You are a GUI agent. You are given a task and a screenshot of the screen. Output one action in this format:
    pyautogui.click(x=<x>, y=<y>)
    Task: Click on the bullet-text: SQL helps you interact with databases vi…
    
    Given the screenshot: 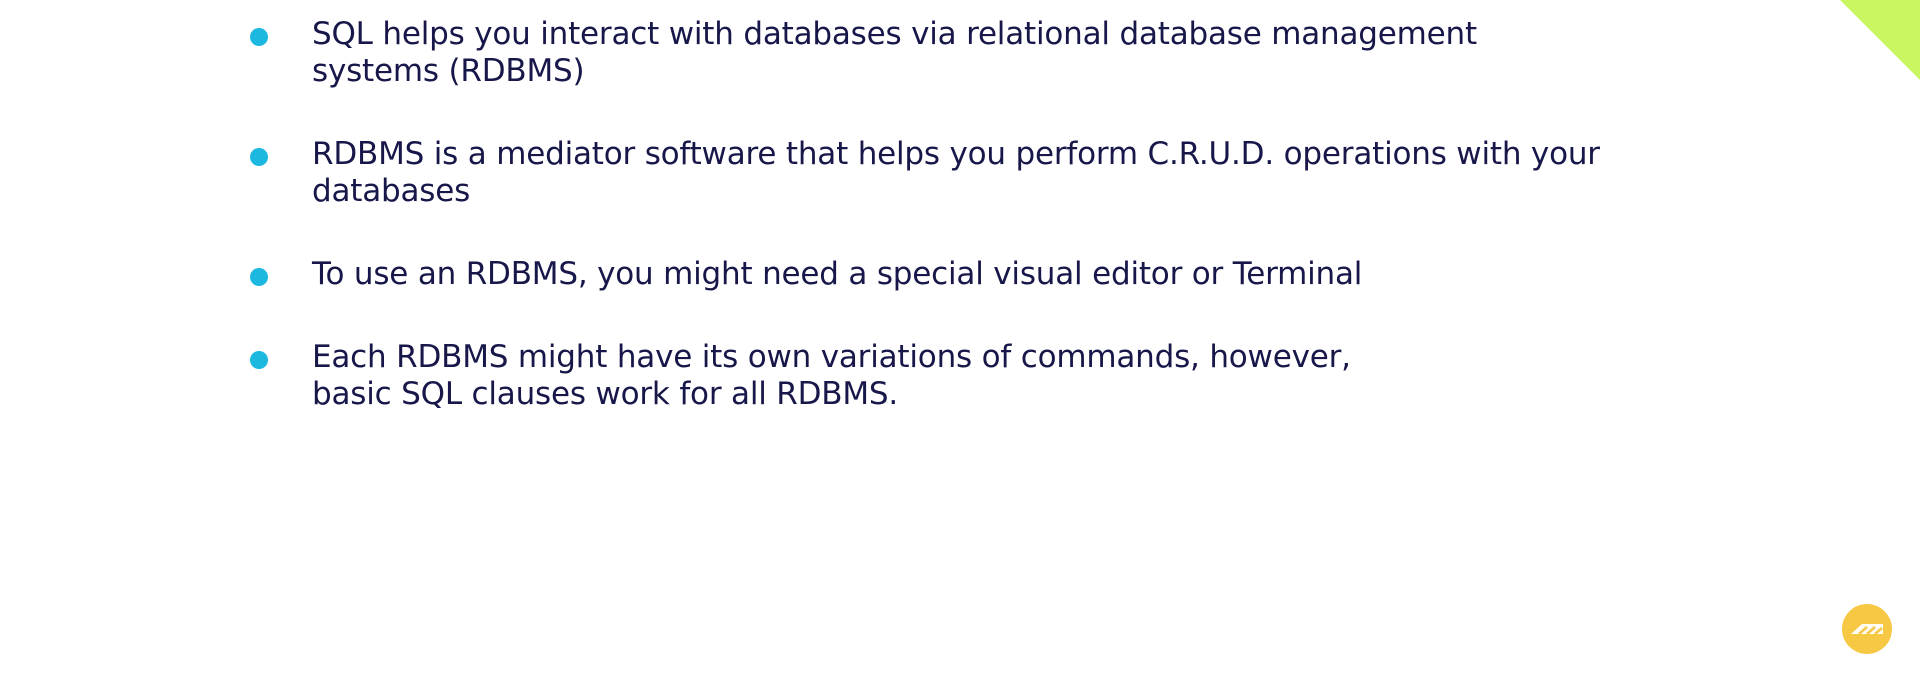 What is the action you would take?
    pyautogui.click(x=956, y=53)
    